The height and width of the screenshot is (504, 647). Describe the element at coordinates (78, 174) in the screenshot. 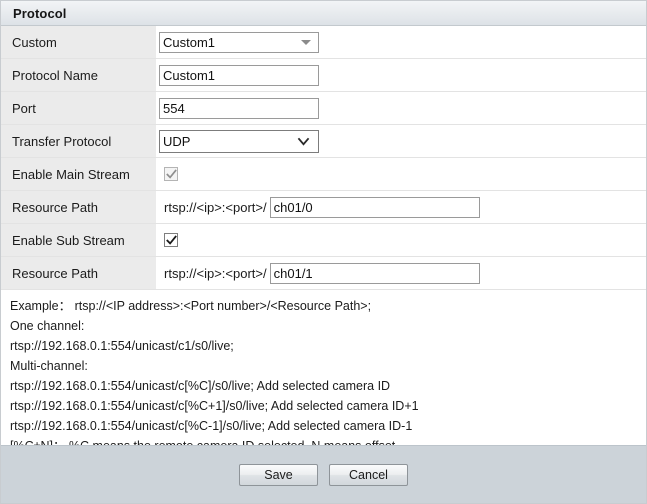

I see `label-enable-main-stream: Enable Main Stream` at that location.